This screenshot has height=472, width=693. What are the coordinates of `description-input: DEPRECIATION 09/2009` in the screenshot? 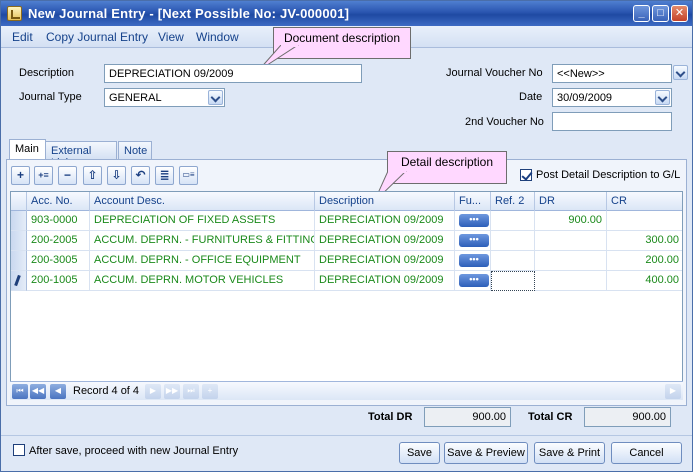 It's located at (233, 73).